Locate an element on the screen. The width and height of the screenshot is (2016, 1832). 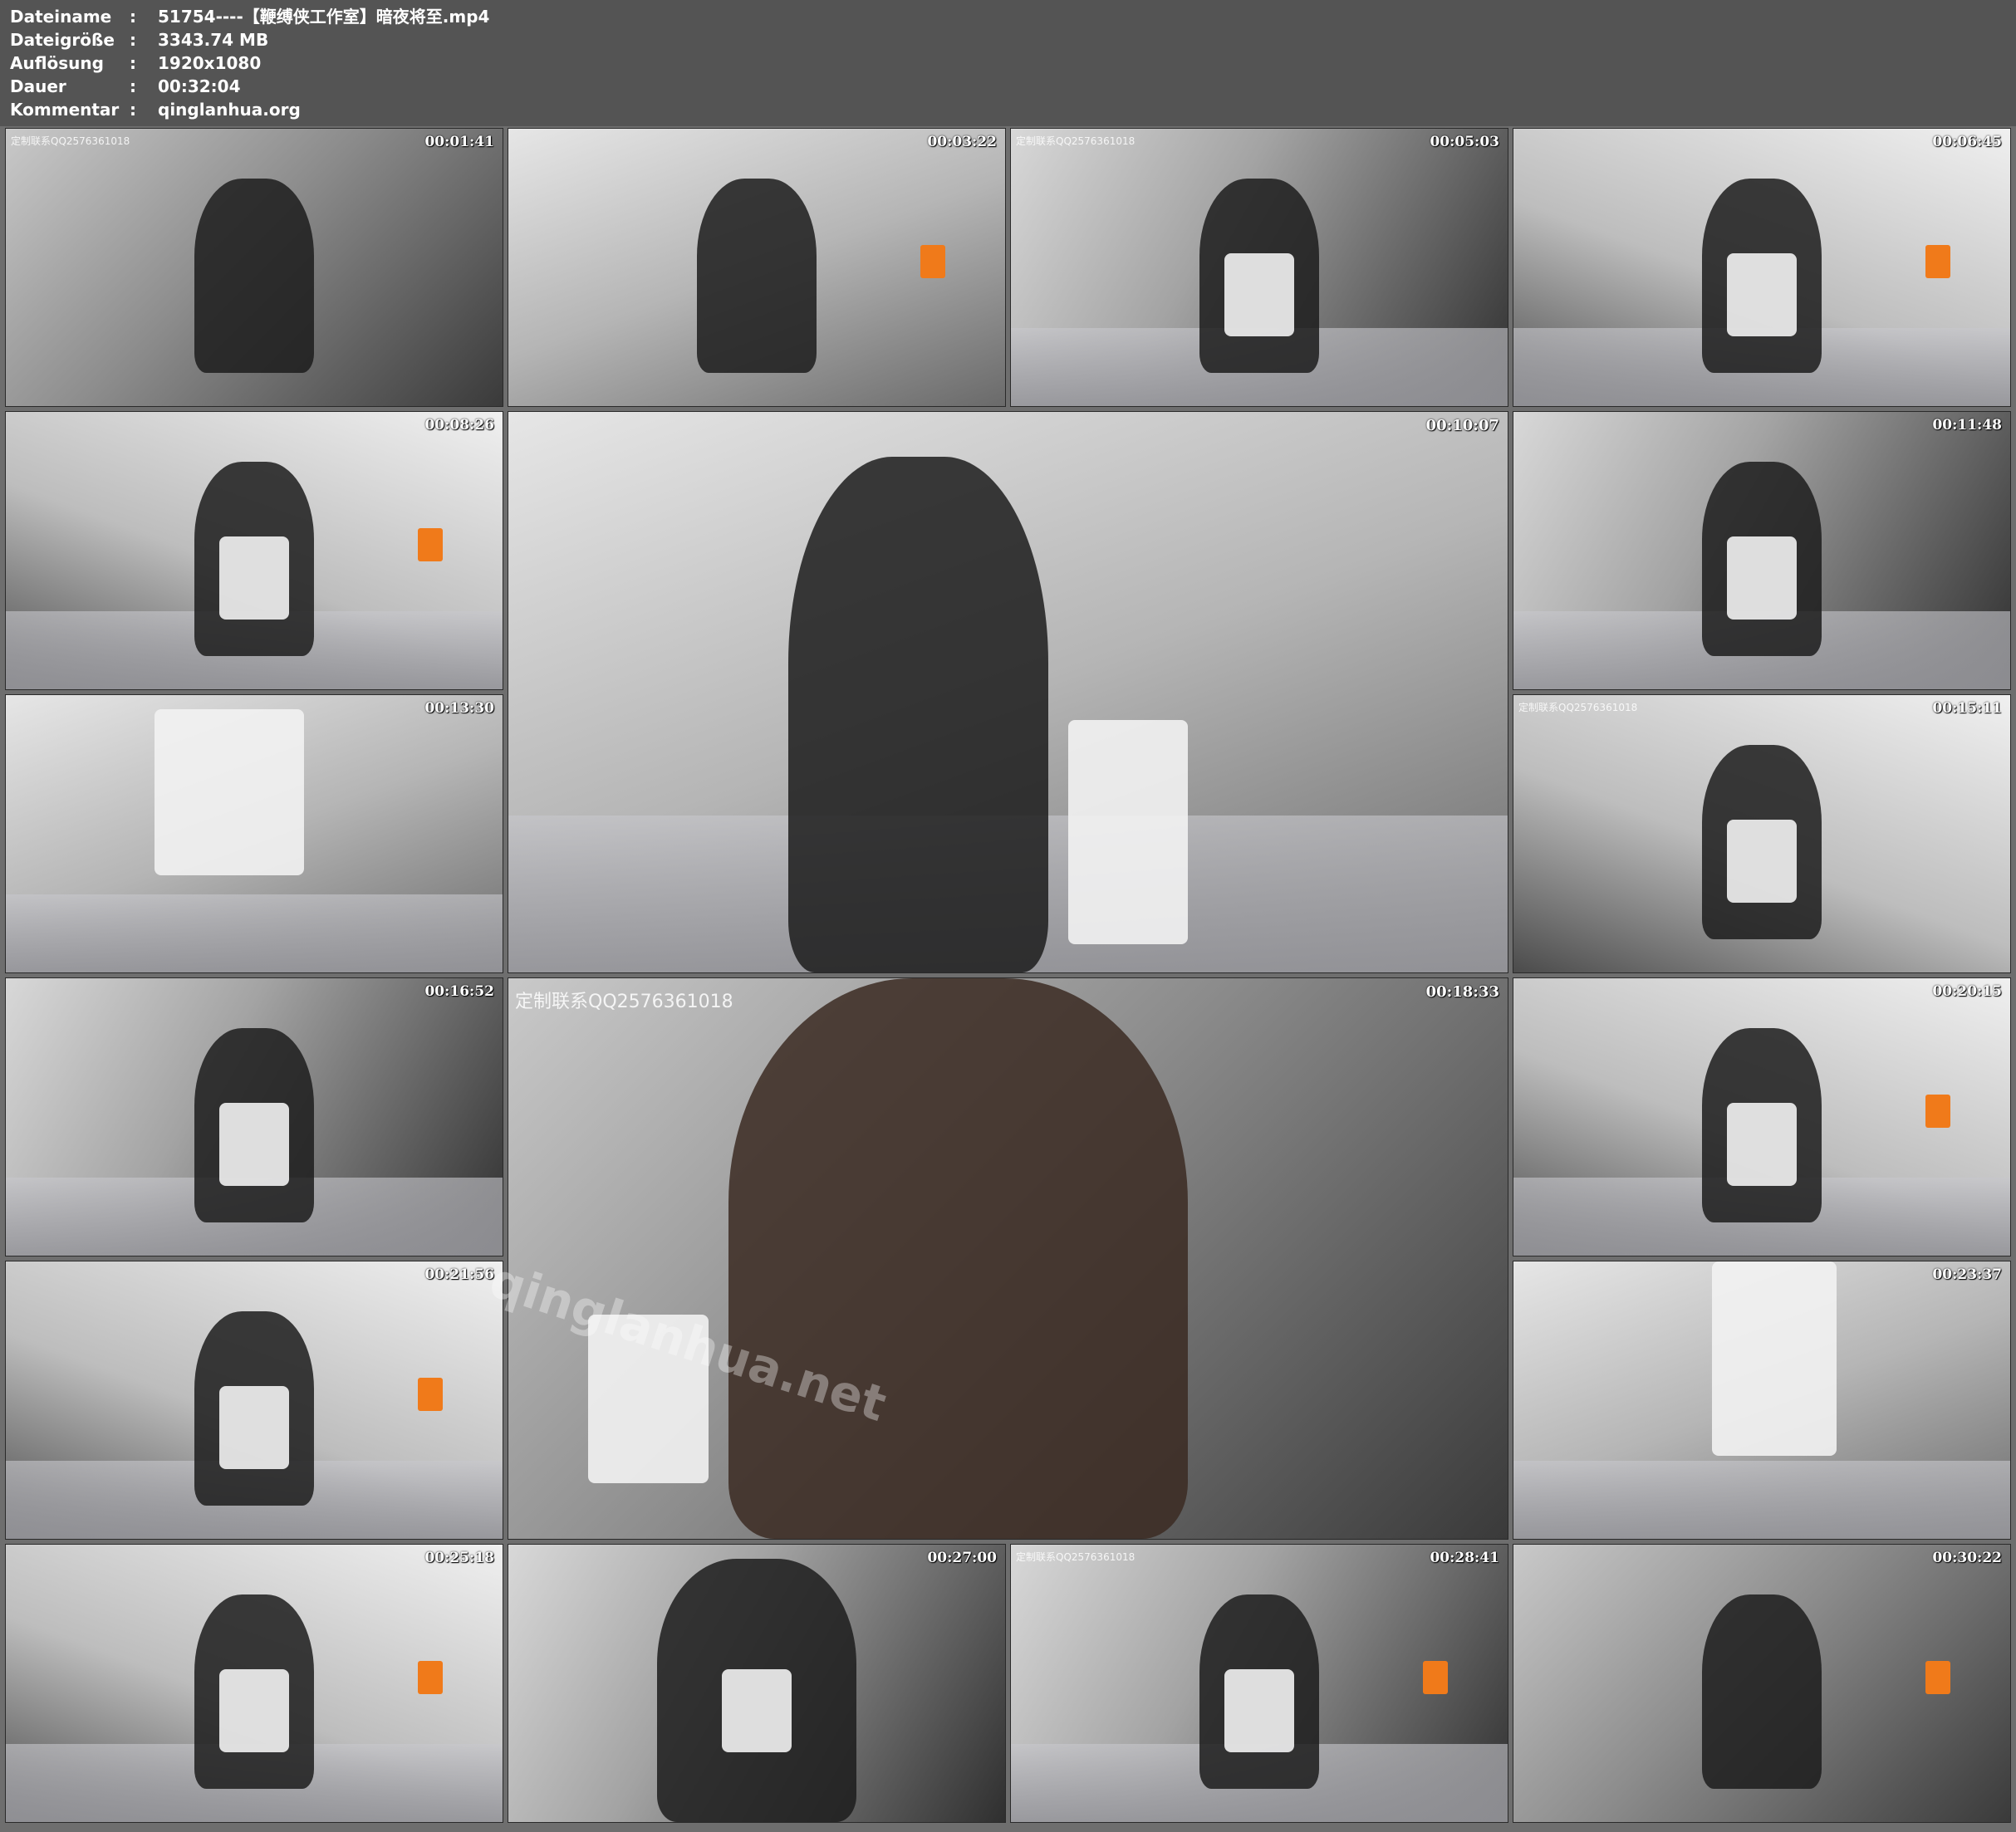
info-value: 00:32:04 is located at coordinates (199, 86).